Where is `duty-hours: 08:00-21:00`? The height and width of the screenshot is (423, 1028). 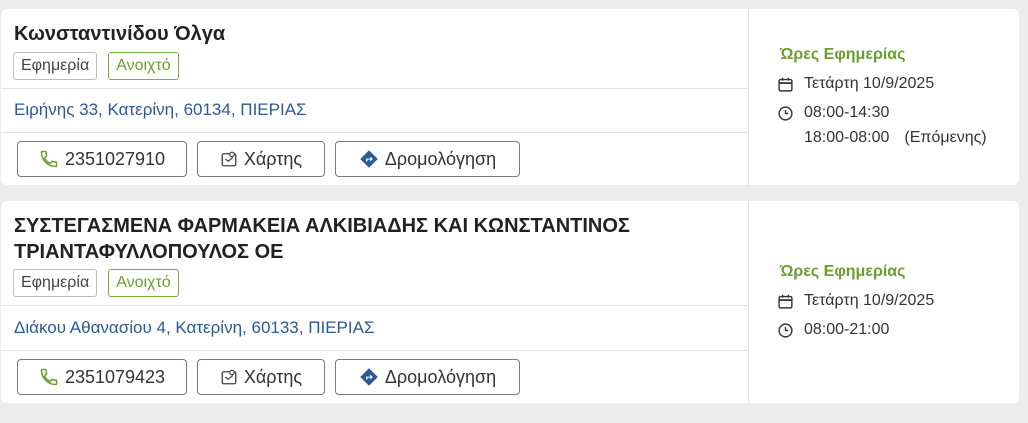 duty-hours: 08:00-21:00 is located at coordinates (847, 329).